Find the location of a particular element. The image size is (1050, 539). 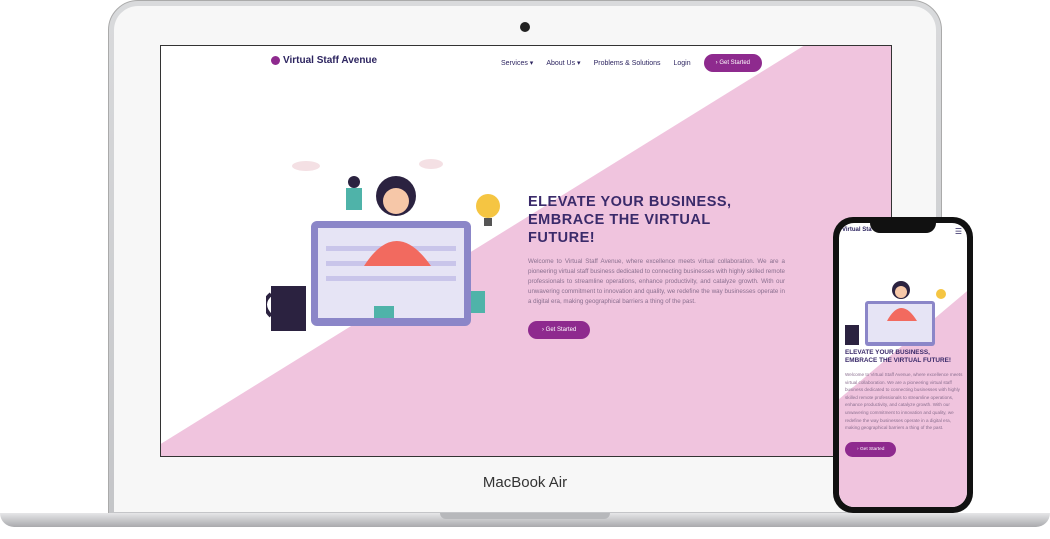

site-logo: Virtual Staff Avenue is located at coordinates (324, 60).